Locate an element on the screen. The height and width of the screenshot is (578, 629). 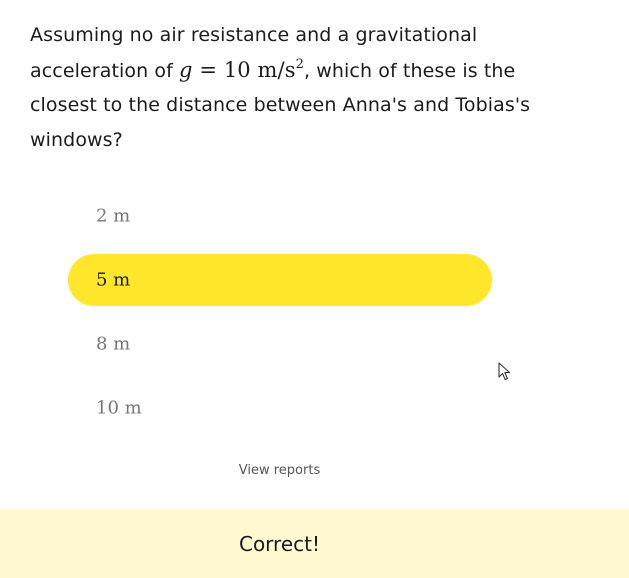
math-exponent: 2 is located at coordinates (299, 64).